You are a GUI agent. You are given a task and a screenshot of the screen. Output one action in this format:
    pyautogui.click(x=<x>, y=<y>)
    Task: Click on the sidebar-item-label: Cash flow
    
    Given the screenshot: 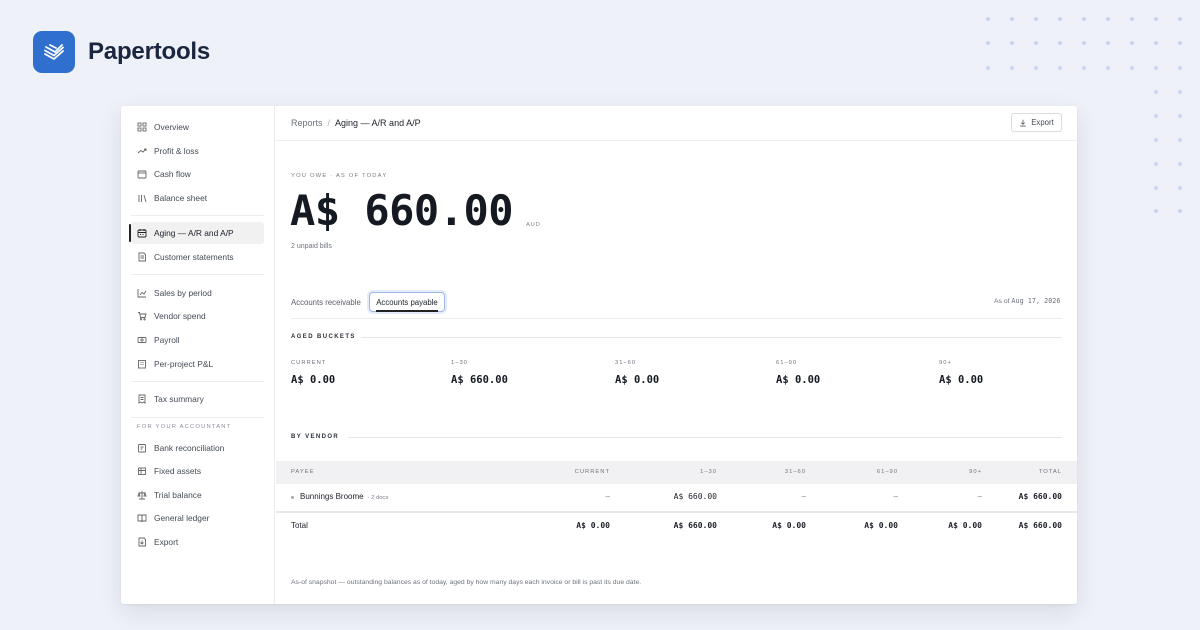 What is the action you would take?
    pyautogui.click(x=172, y=174)
    